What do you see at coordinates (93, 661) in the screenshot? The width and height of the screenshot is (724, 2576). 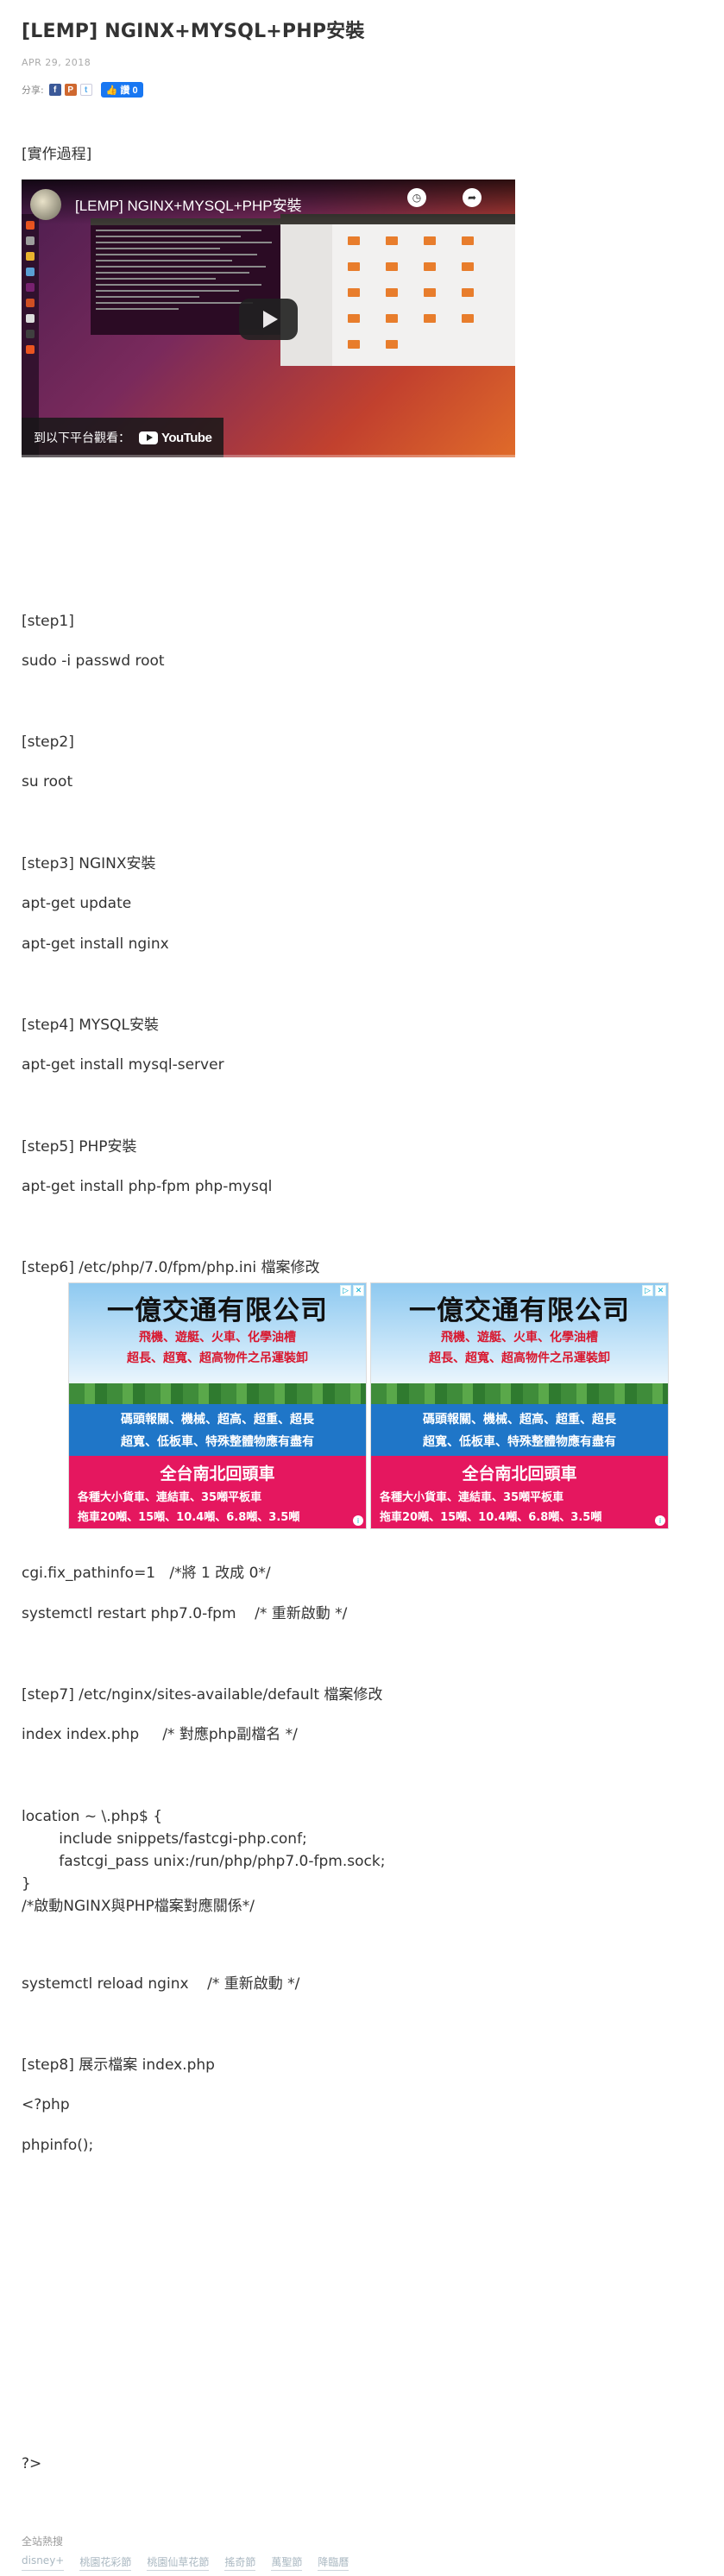 I see `step1-command: sudo -i passwd root` at bounding box center [93, 661].